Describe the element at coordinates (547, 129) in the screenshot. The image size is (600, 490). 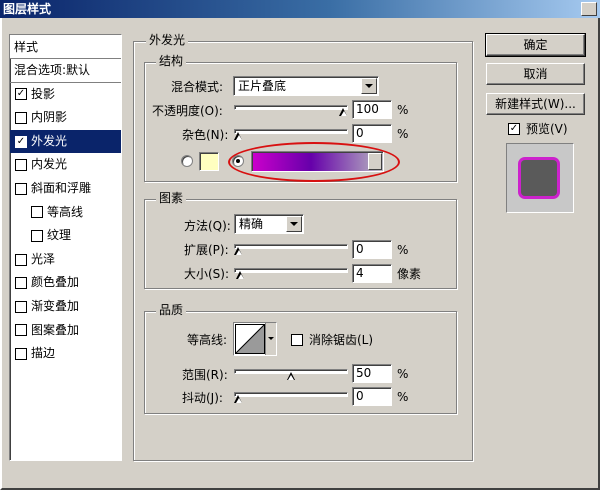
I see `preview-label: 预览(V)` at that location.